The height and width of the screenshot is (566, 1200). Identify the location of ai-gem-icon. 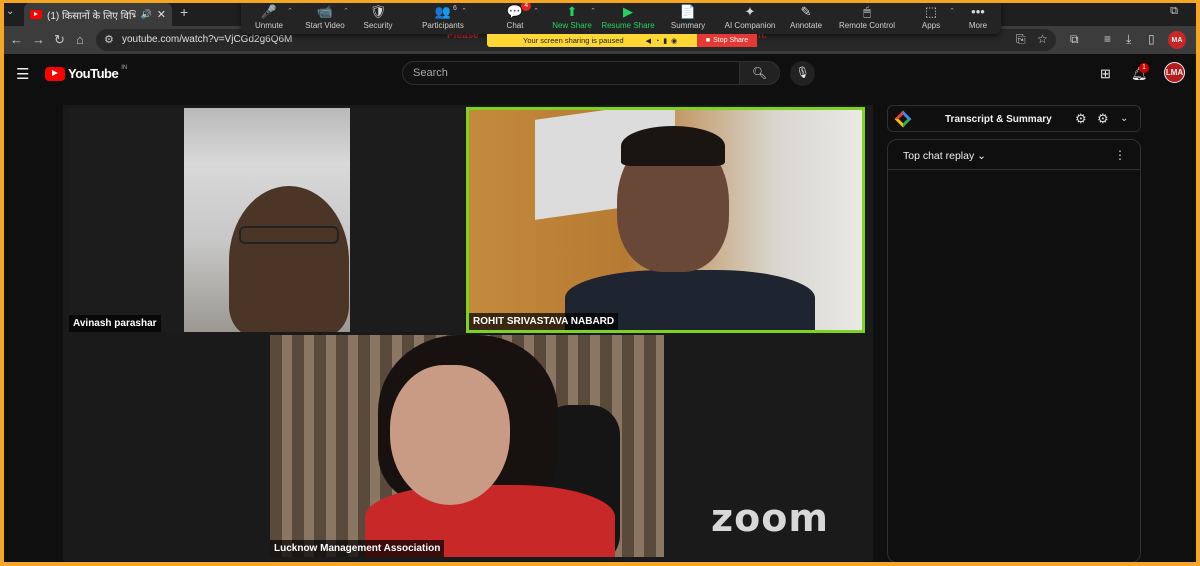
(903, 119).